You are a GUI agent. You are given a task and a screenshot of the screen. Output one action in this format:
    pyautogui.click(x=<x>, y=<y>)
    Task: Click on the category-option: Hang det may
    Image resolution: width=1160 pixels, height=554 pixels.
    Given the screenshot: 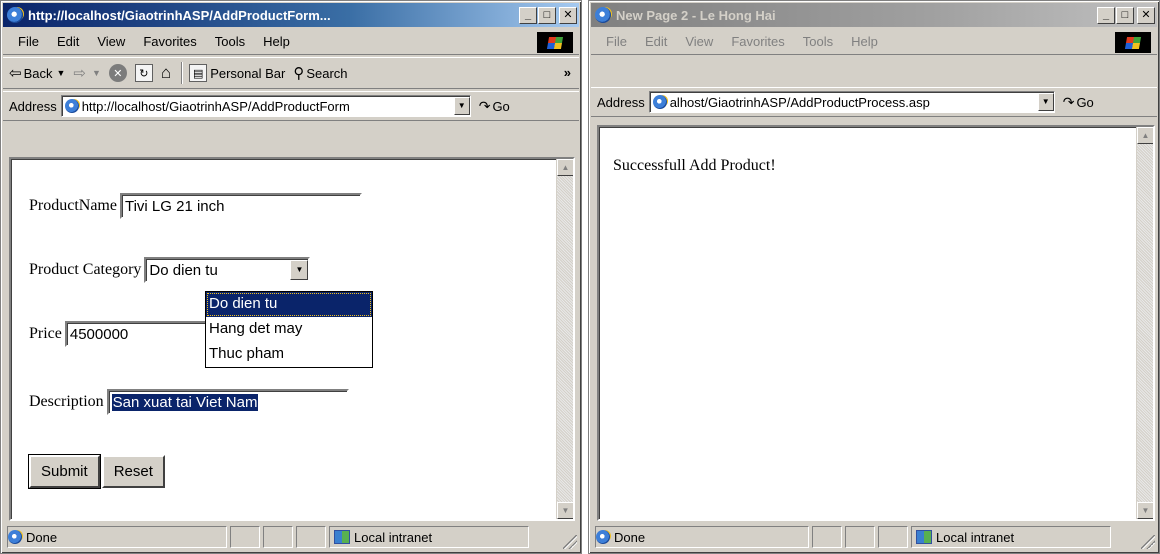 What is the action you would take?
    pyautogui.click(x=289, y=329)
    